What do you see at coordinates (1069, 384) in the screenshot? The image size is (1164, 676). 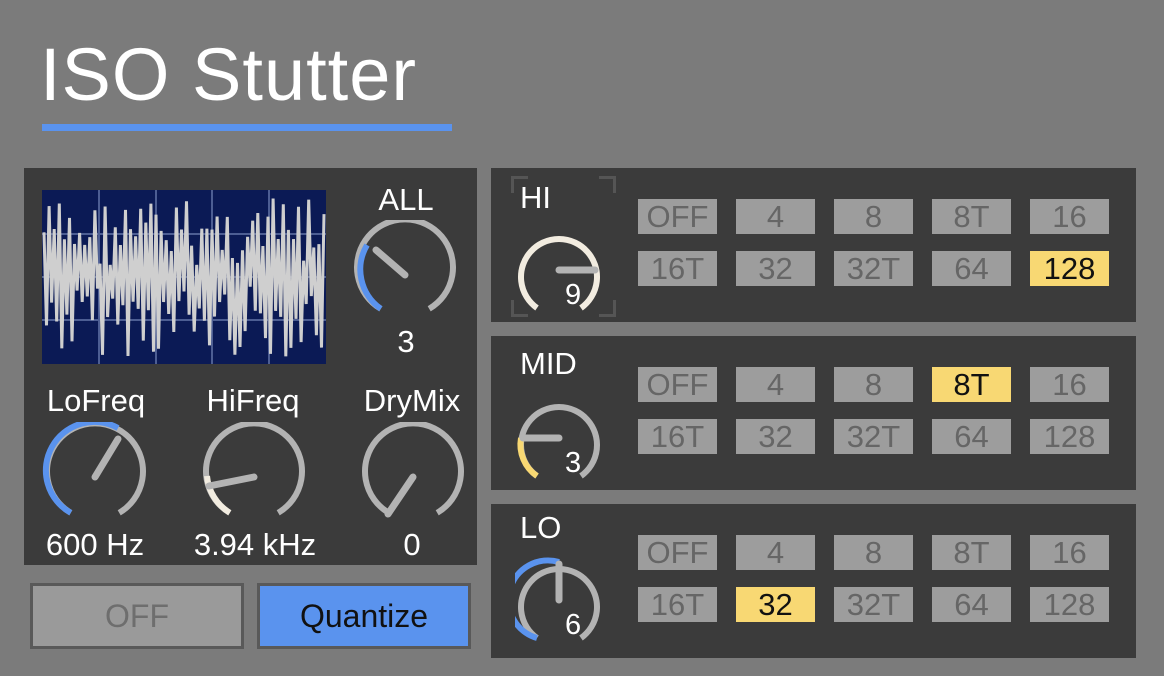 I see `rate-button-mid-16: 16` at bounding box center [1069, 384].